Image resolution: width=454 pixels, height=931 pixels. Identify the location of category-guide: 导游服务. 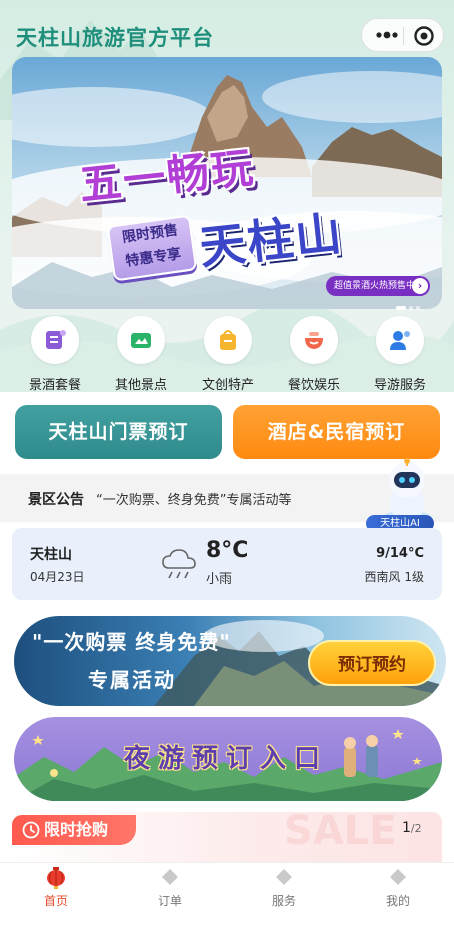
(400, 354).